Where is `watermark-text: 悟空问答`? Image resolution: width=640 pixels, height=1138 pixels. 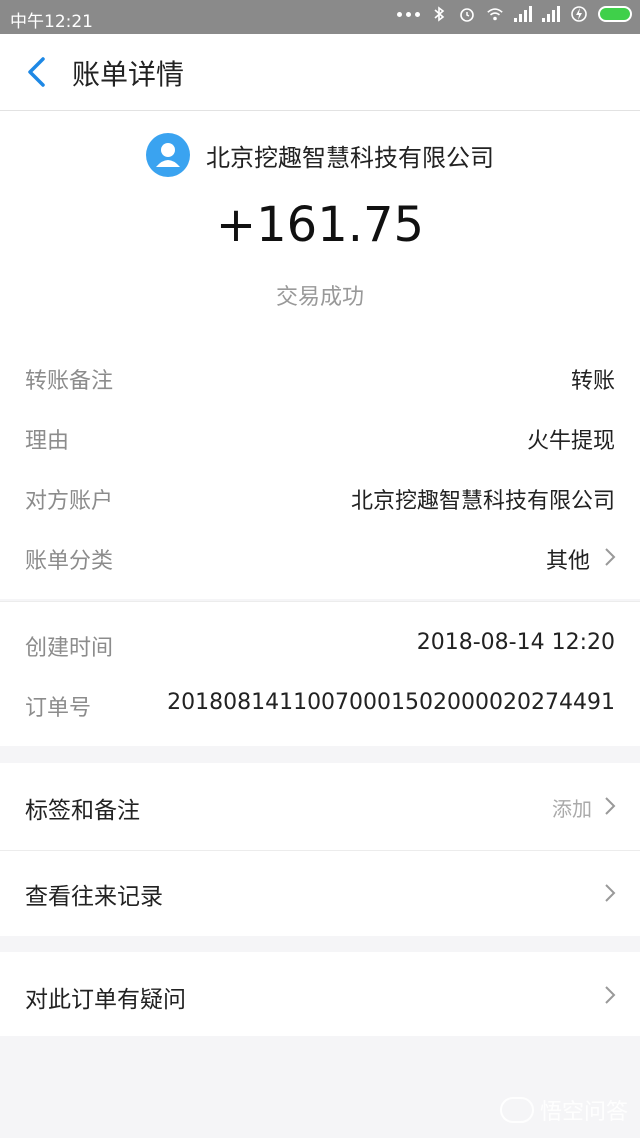 watermark-text: 悟空问答 is located at coordinates (583, 1112).